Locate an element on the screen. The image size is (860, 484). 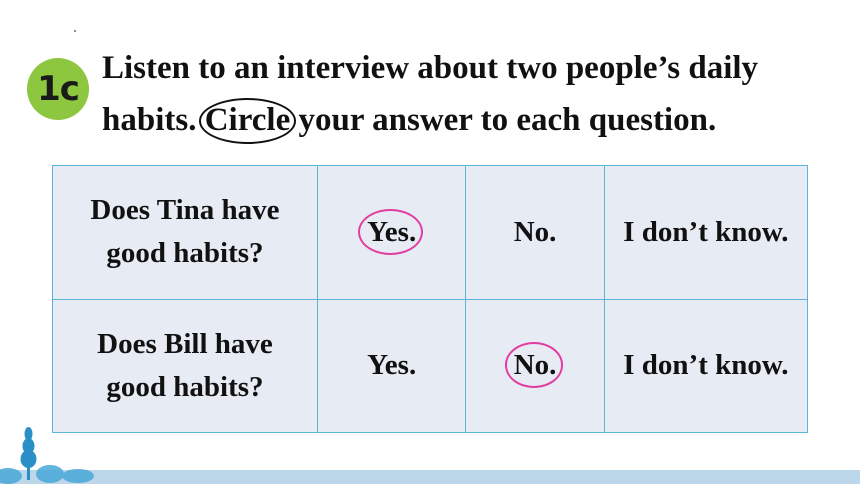
question-line: Does Tina have is located at coordinates (185, 210).